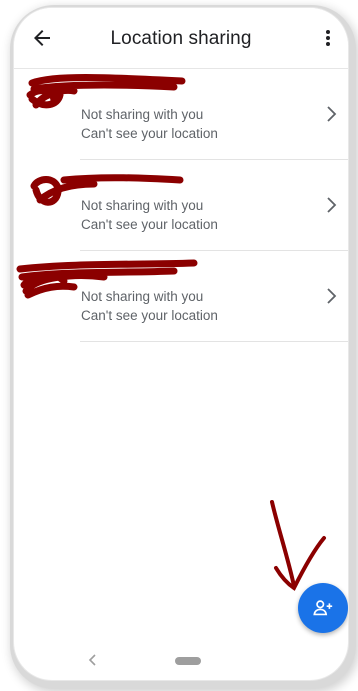 This screenshot has height=691, width=358. I want to click on list-divider, so click(214, 341).